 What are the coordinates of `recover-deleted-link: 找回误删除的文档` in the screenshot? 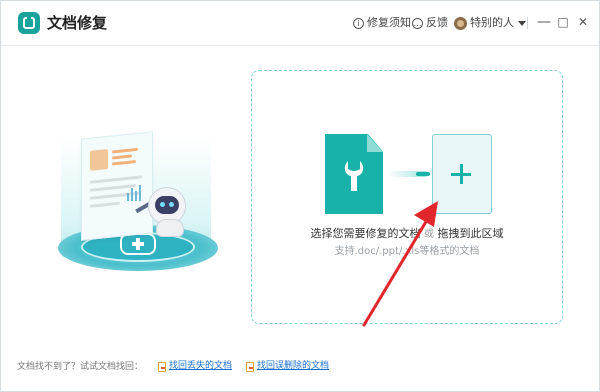 It's located at (287, 366).